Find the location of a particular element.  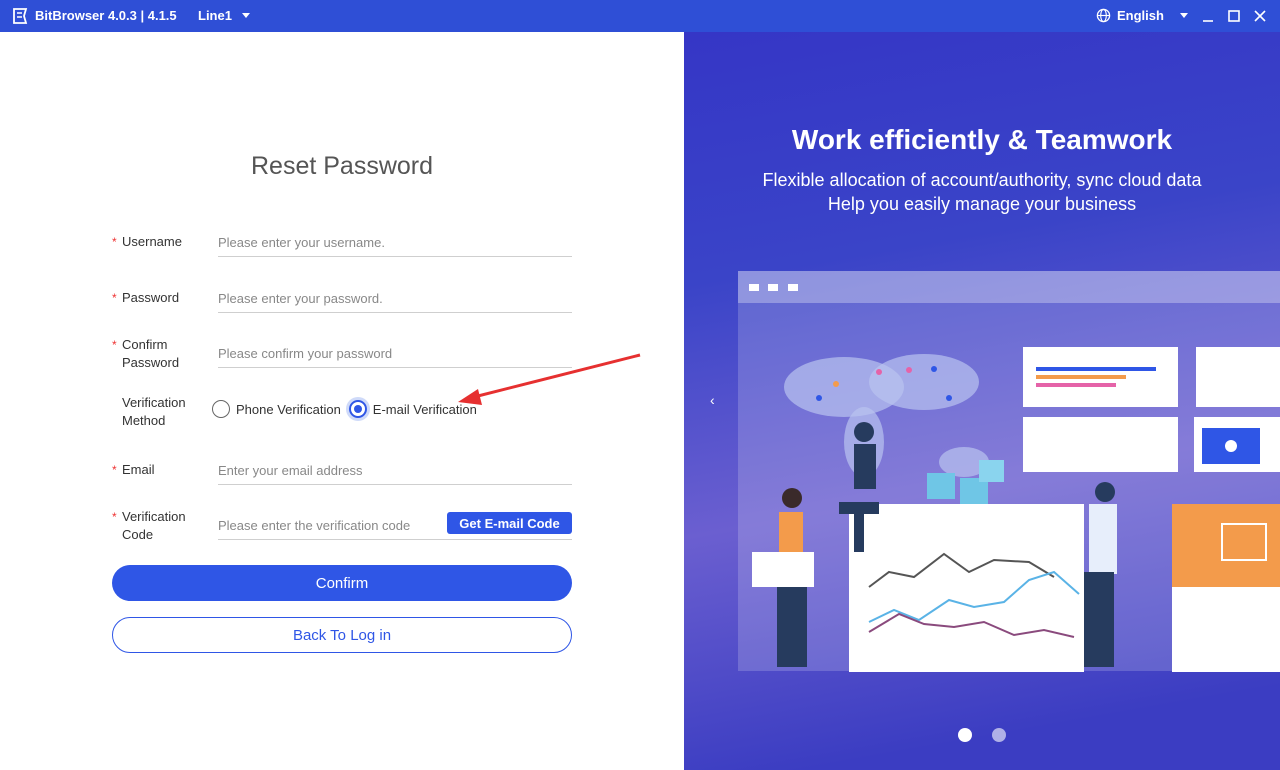

page-title: Reset Password is located at coordinates (342, 166).